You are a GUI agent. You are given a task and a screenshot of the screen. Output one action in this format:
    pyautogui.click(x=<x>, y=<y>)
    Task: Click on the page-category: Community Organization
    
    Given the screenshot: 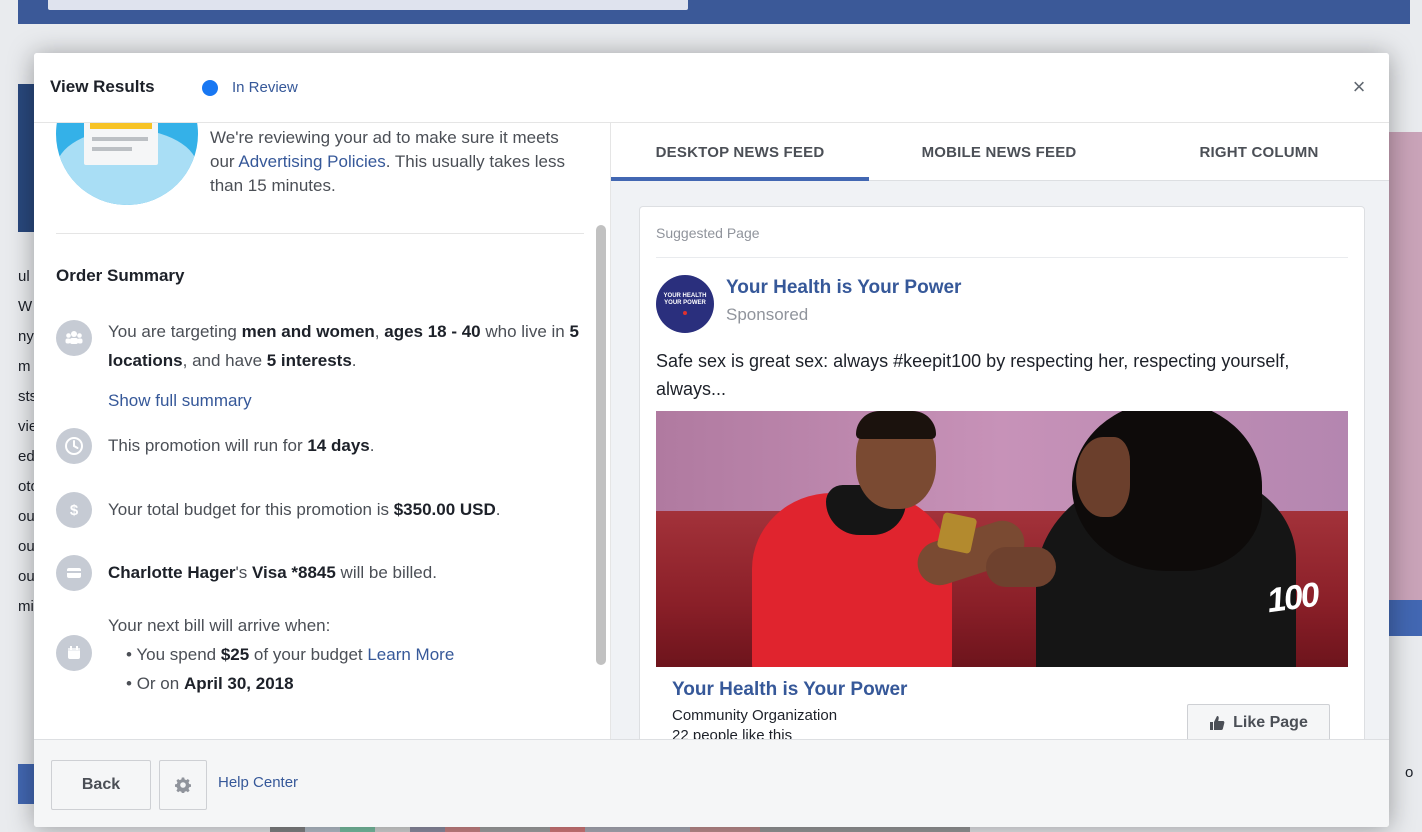 What is the action you would take?
    pyautogui.click(x=755, y=715)
    